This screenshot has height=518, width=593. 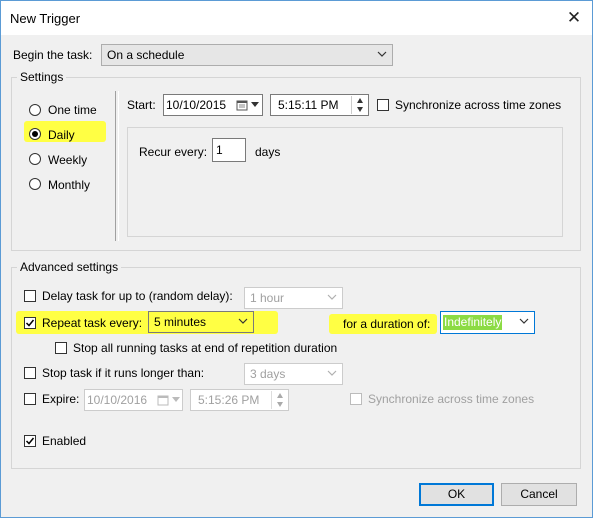 I want to click on stop-longer-dropdown: 3 days, so click(x=293, y=374).